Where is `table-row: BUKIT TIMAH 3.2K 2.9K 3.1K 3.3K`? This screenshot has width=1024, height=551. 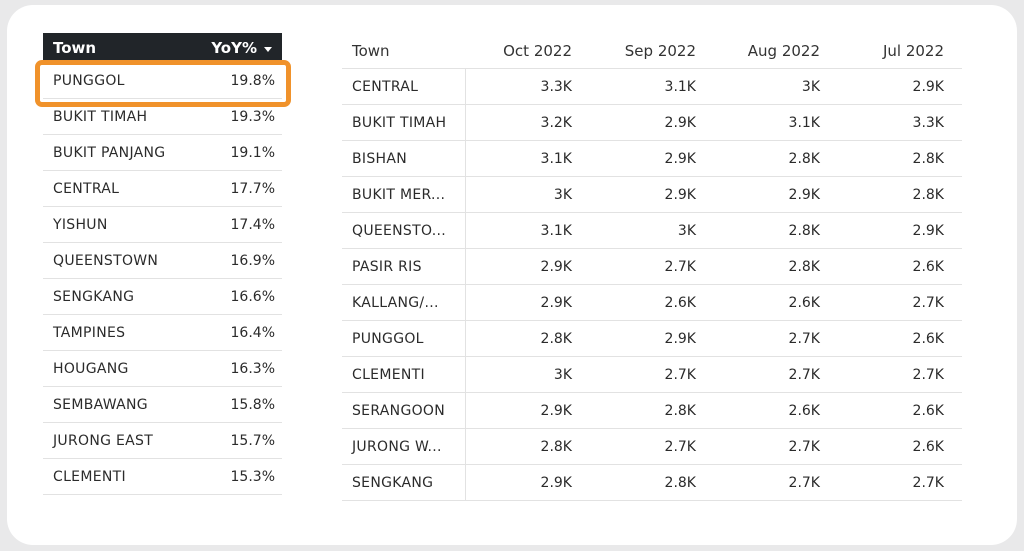 table-row: BUKIT TIMAH 3.2K 2.9K 3.1K 3.3K is located at coordinates (652, 123).